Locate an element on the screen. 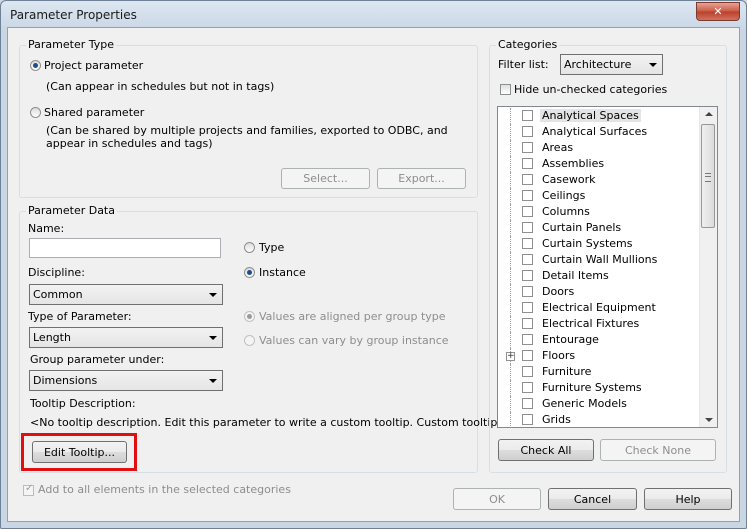 The width and height of the screenshot is (747, 529). check-none-button: Check None is located at coordinates (658, 450).